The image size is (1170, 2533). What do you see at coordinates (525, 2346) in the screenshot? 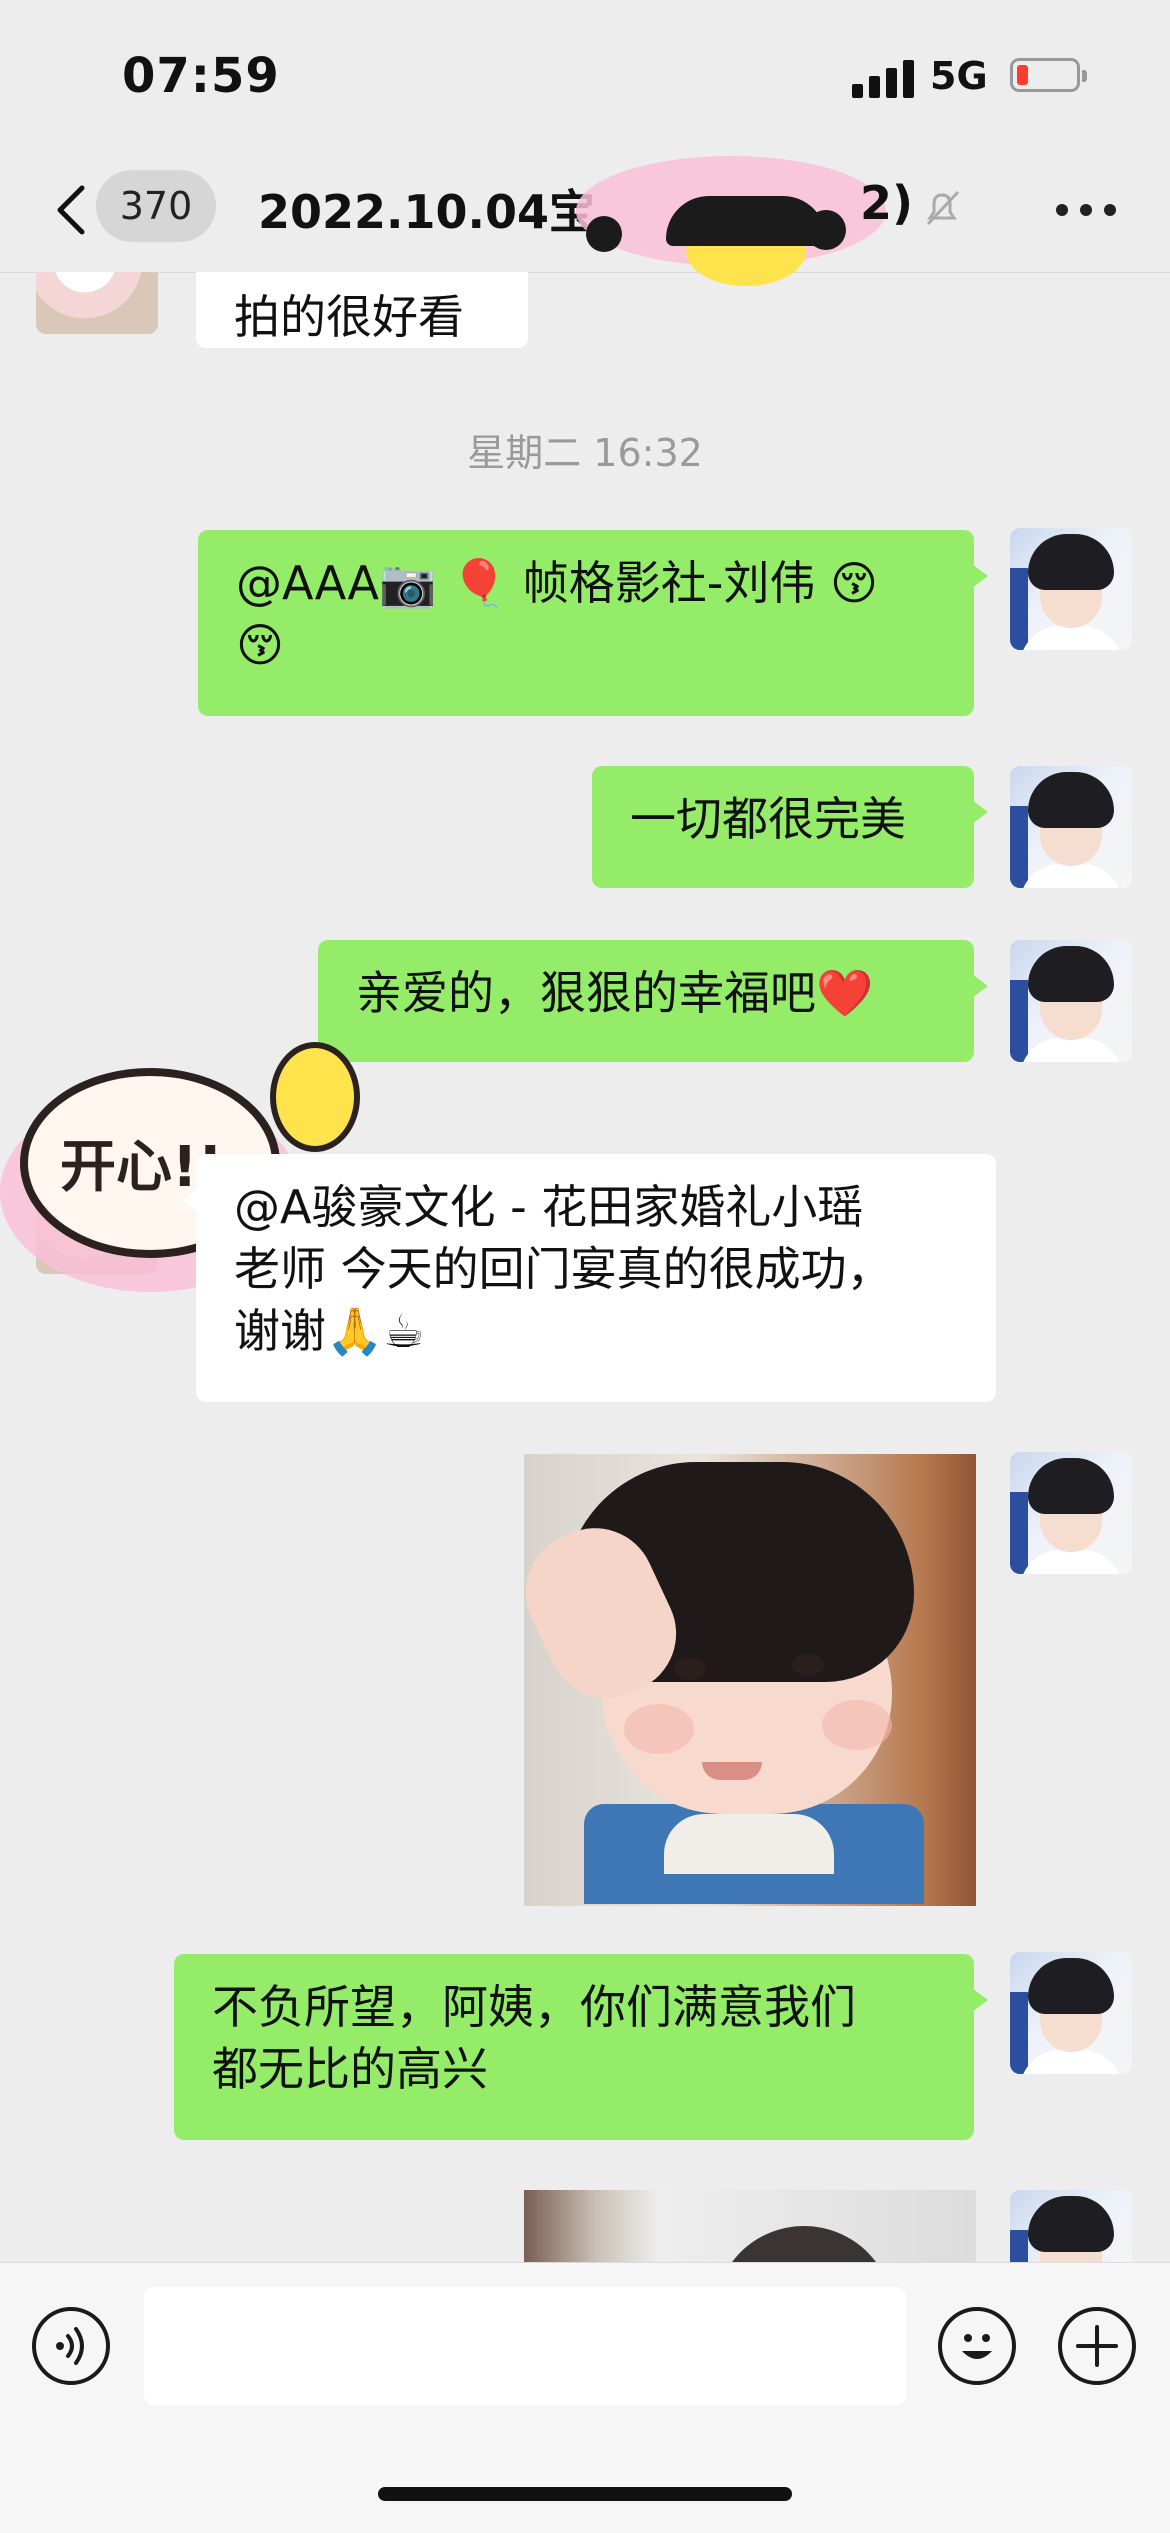
I see `message-input` at bounding box center [525, 2346].